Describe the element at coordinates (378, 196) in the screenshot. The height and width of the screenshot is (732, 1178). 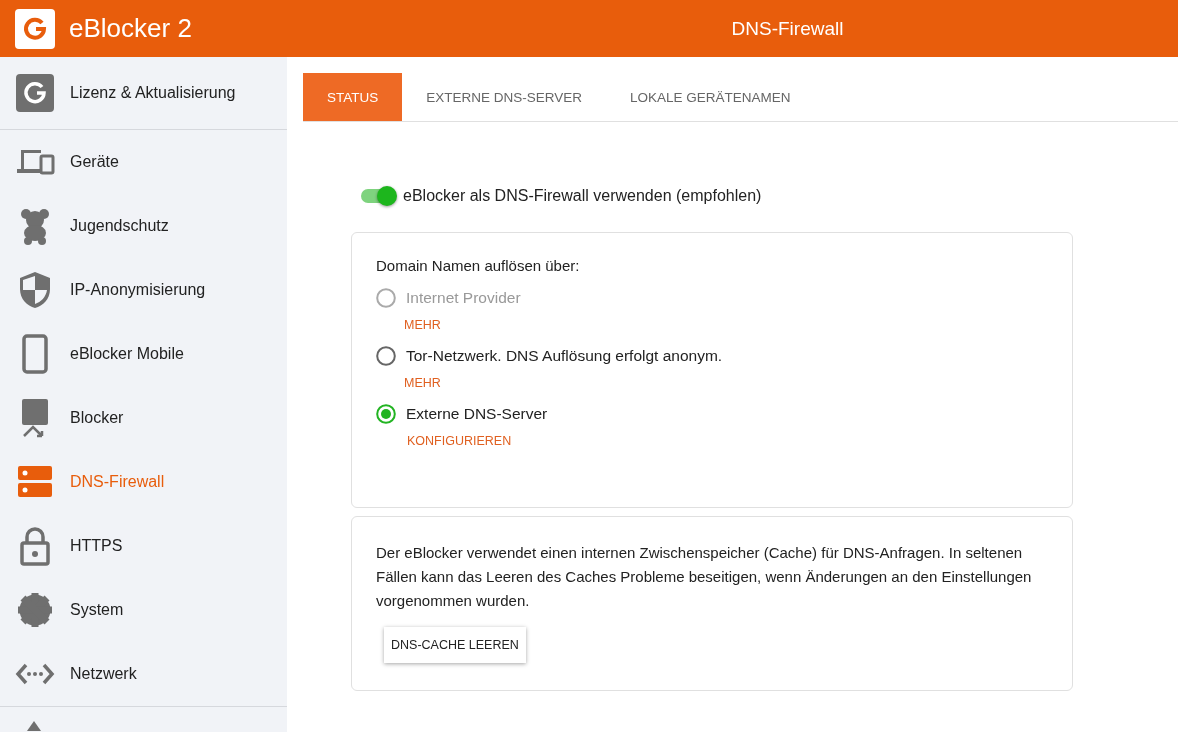
I see `toggle-switch` at that location.